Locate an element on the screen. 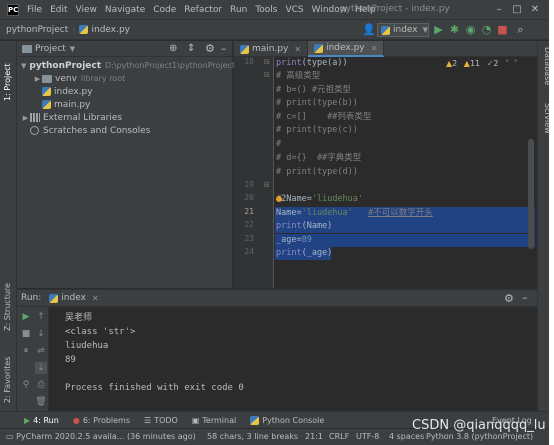 The height and width of the screenshot is (445, 554). trash-icon: 🗑 is located at coordinates (41, 402).